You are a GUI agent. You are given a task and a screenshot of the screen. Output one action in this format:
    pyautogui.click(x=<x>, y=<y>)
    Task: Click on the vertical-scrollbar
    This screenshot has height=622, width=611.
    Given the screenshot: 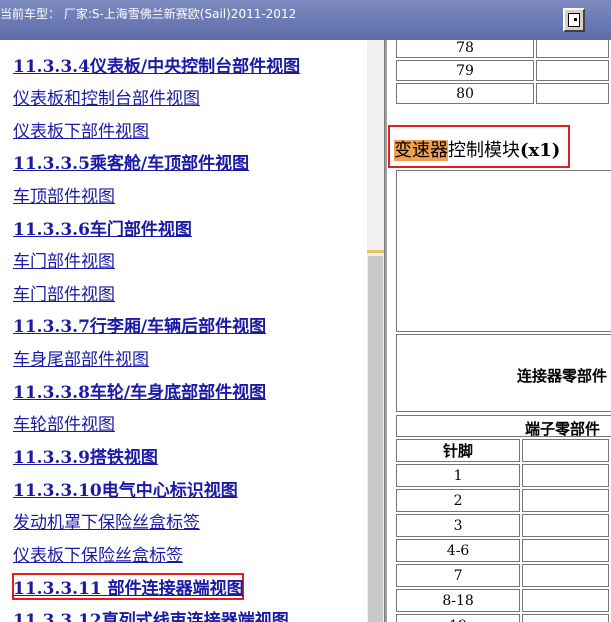 What is the action you would take?
    pyautogui.click(x=375, y=331)
    